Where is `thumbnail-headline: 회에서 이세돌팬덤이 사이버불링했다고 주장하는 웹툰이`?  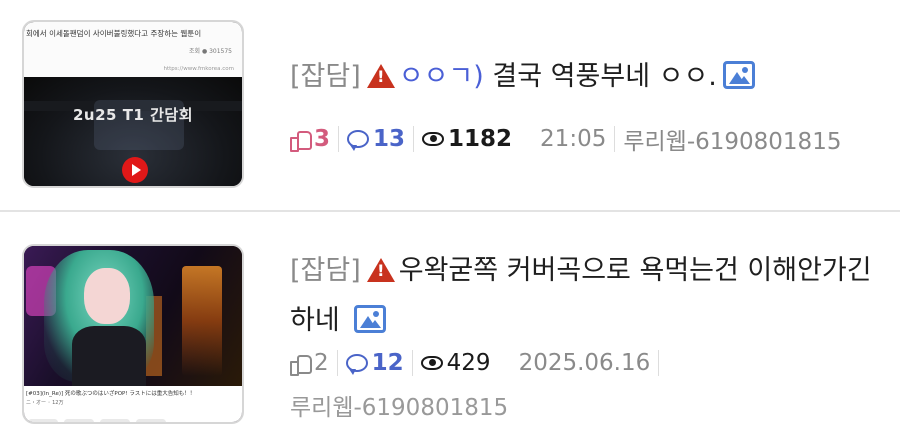
thumbnail-headline: 회에서 이세돌팬덤이 사이버불링했다고 주장하는 웹툰이 is located at coordinates (114, 33).